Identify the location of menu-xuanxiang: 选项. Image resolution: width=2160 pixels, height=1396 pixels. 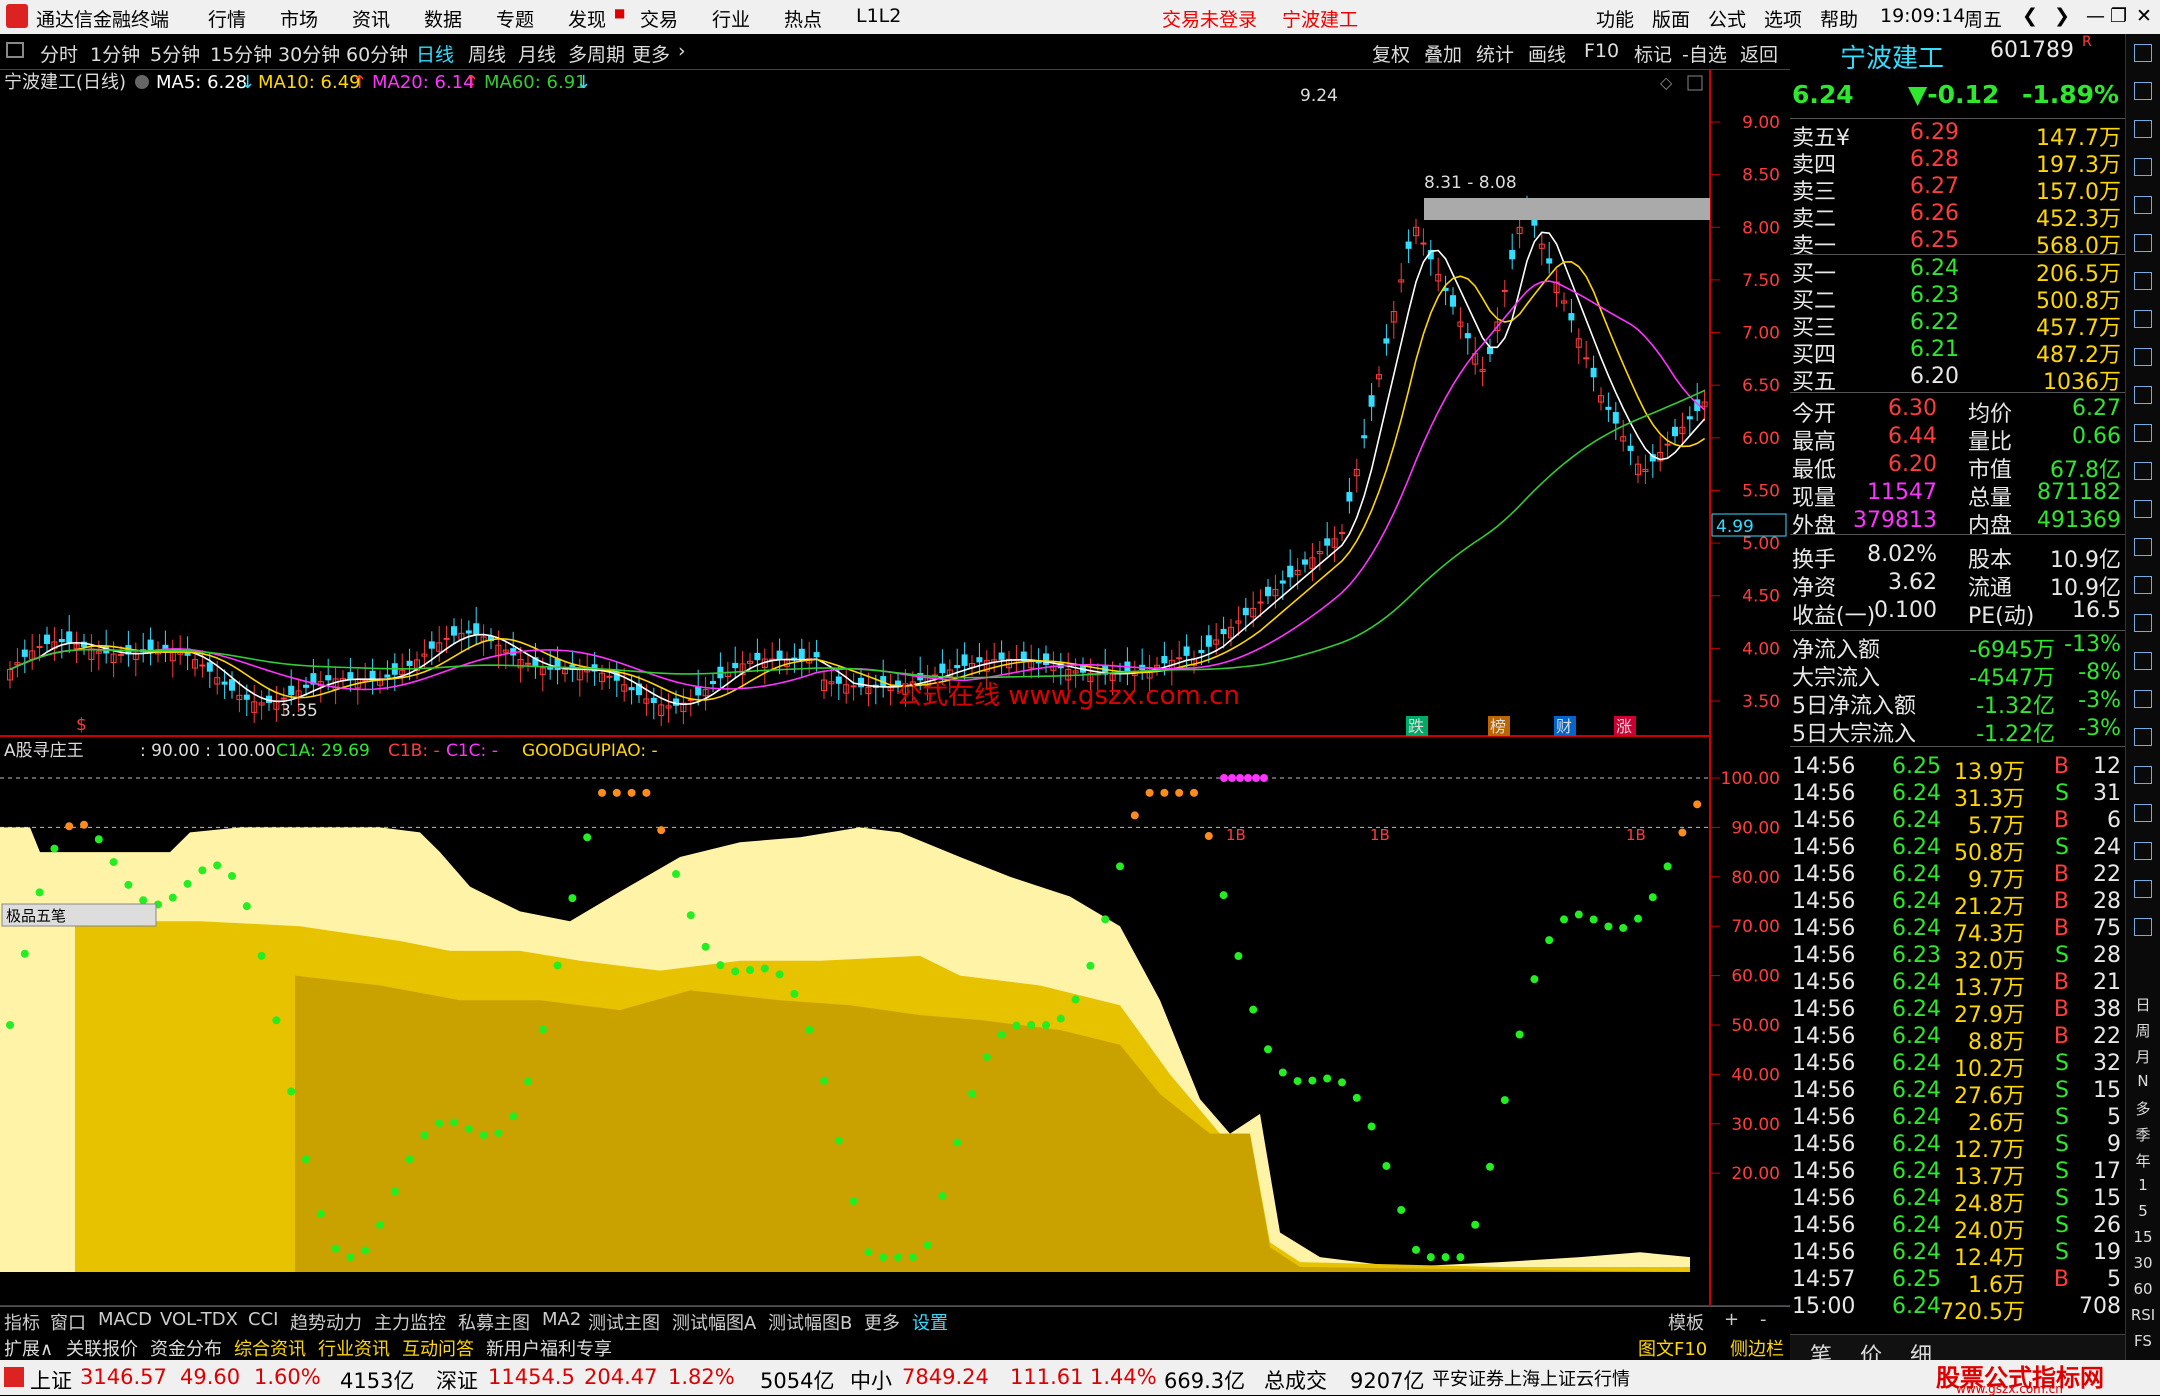
(1783, 18).